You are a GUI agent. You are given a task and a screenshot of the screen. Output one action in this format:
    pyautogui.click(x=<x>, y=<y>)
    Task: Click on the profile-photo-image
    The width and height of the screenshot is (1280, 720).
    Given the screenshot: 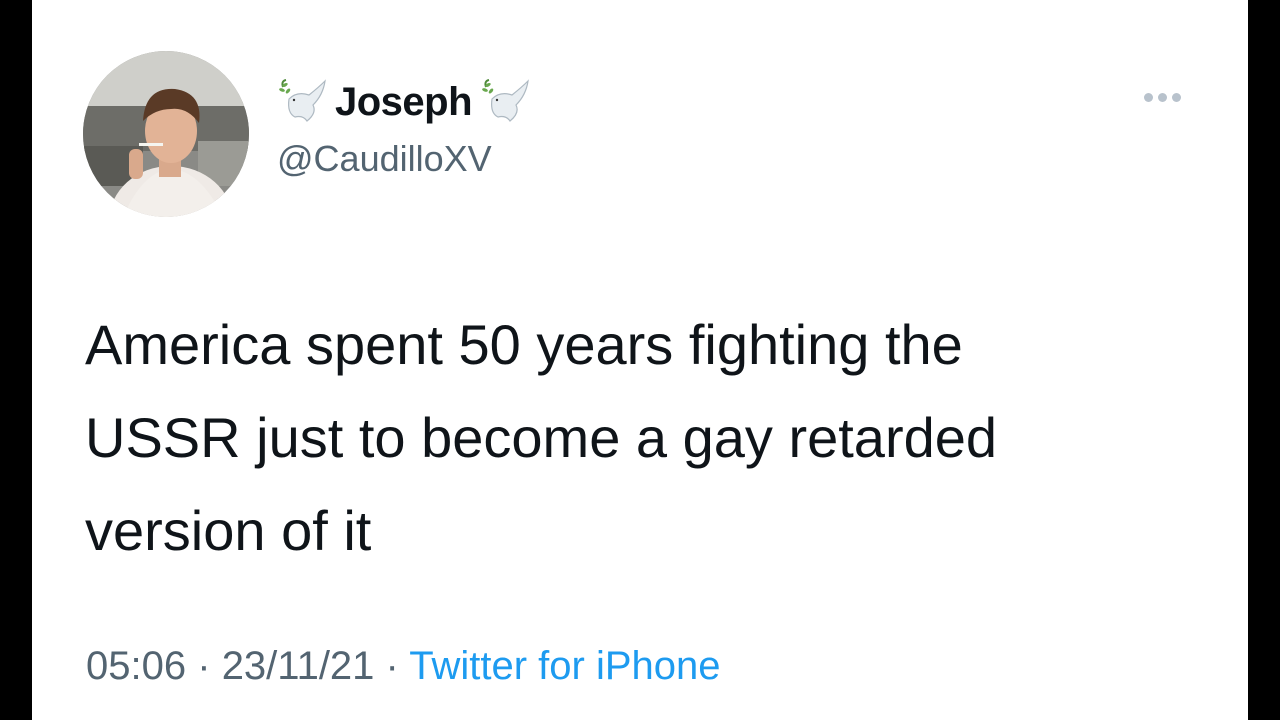 What is the action you would take?
    pyautogui.click(x=166, y=134)
    